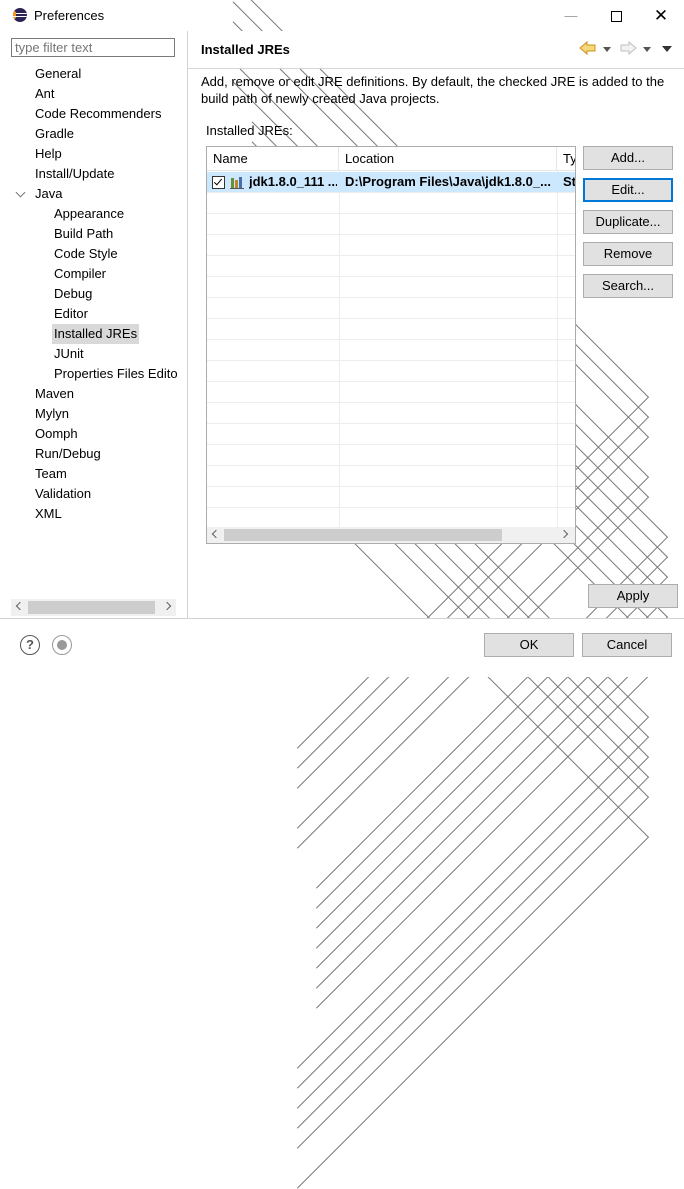 The width and height of the screenshot is (684, 1189). What do you see at coordinates (84, 233) in the screenshot?
I see `sidebar-item-label: Build Path` at bounding box center [84, 233].